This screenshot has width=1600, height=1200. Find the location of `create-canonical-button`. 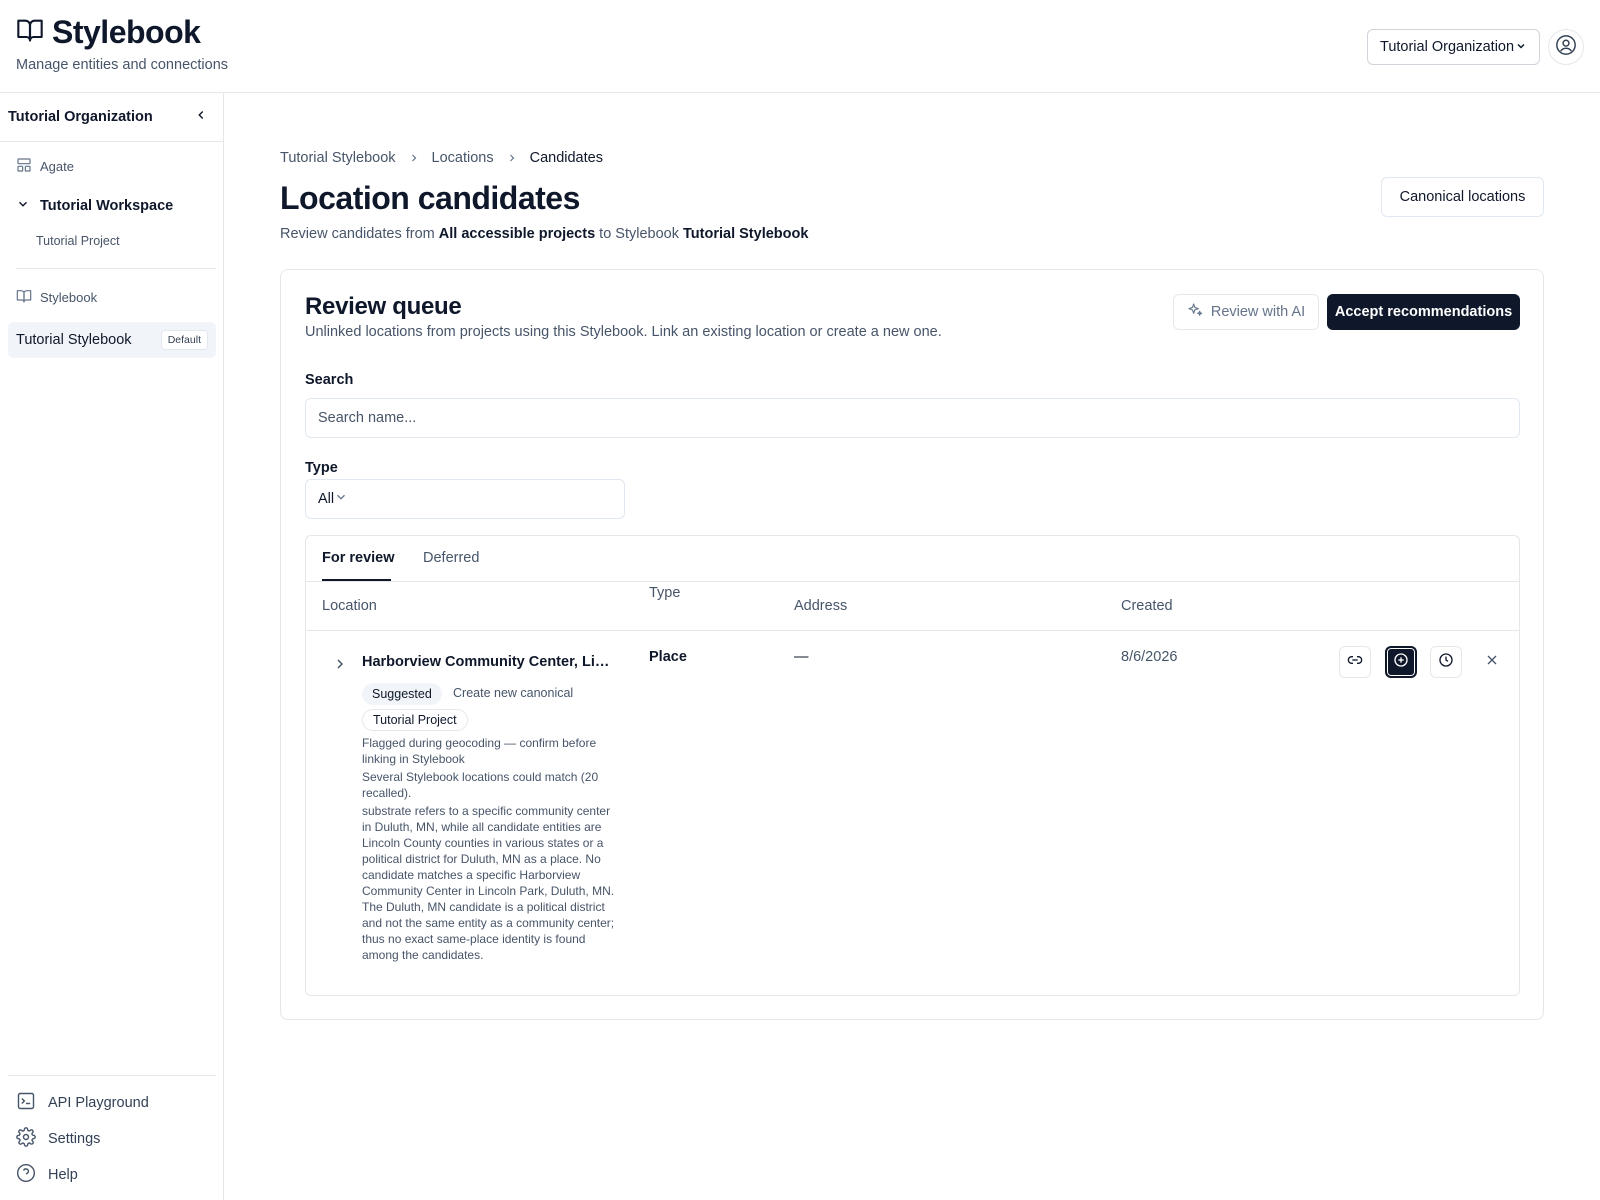

create-canonical-button is located at coordinates (1401, 662).